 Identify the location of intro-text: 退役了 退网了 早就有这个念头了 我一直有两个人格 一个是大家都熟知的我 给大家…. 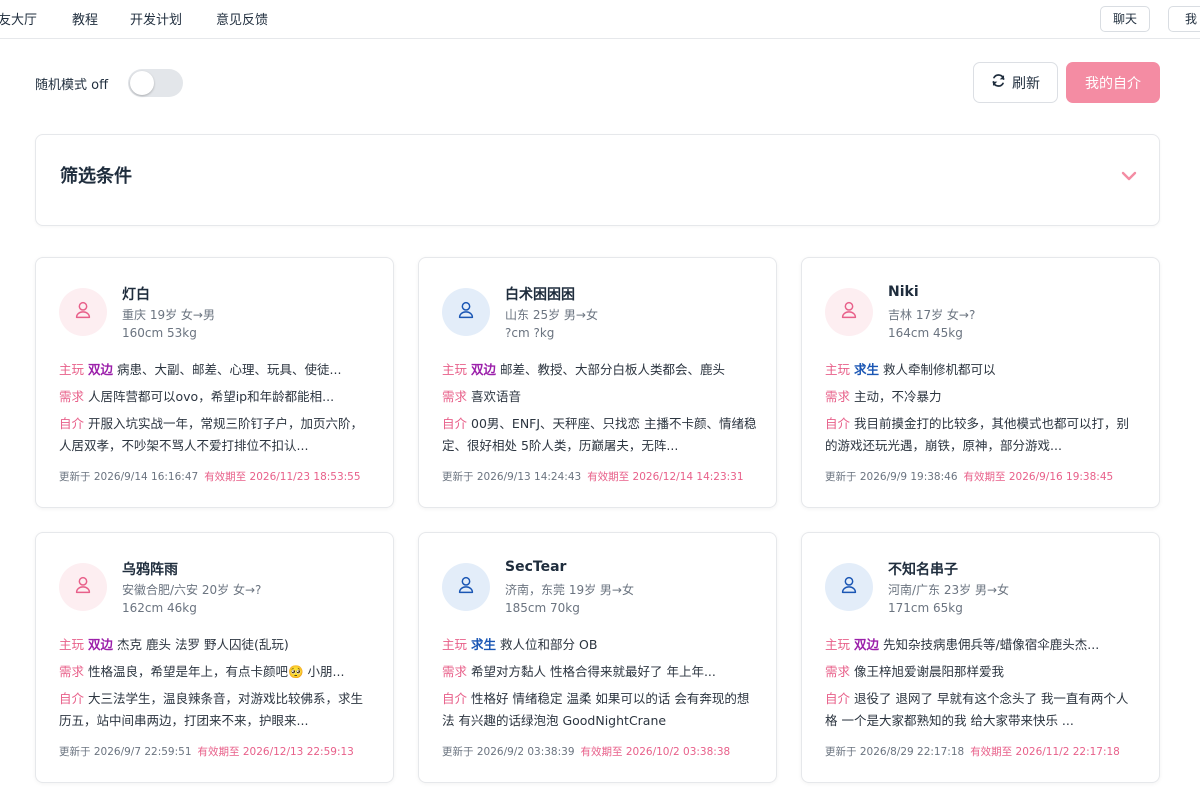
(977, 709).